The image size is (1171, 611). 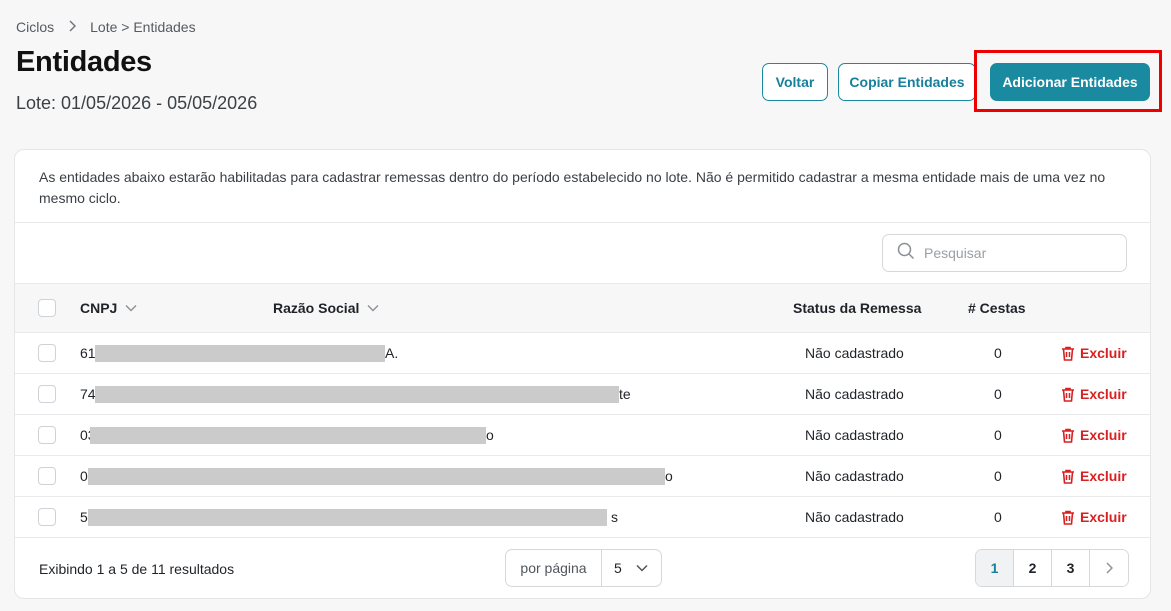 What do you see at coordinates (582, 435) in the screenshot?
I see `table-row: 03 o Não cadastrado 0 Excluir` at bounding box center [582, 435].